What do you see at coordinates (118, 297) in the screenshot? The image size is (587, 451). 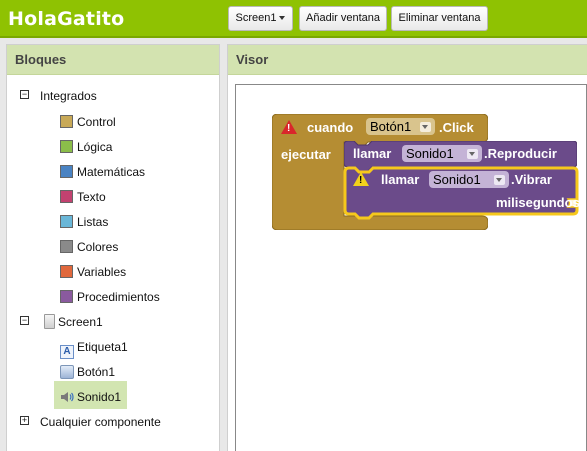 I see `drawer-label: Procedimientos` at bounding box center [118, 297].